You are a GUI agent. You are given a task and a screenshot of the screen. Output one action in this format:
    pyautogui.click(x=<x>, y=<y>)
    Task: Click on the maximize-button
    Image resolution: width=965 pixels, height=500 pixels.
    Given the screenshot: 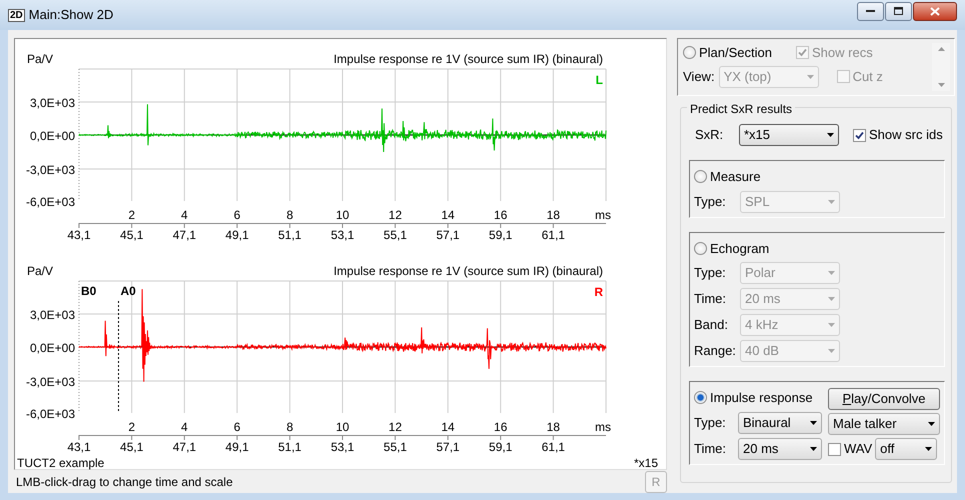 What is the action you would take?
    pyautogui.click(x=898, y=11)
    